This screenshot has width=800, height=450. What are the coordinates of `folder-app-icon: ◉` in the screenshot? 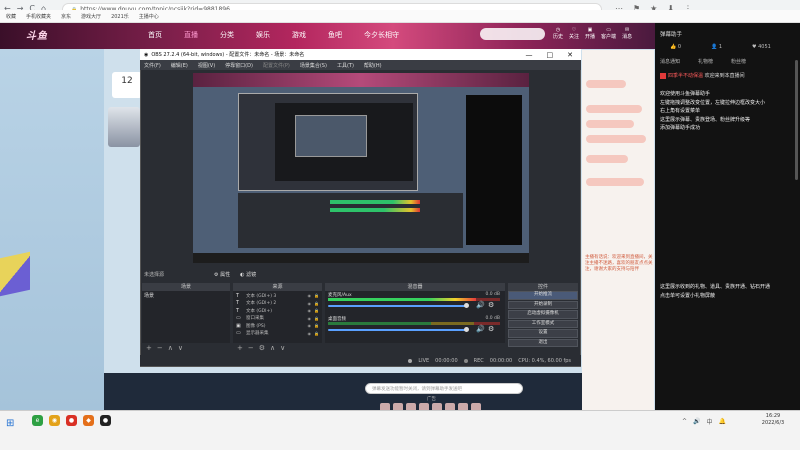 It's located at (54, 420).